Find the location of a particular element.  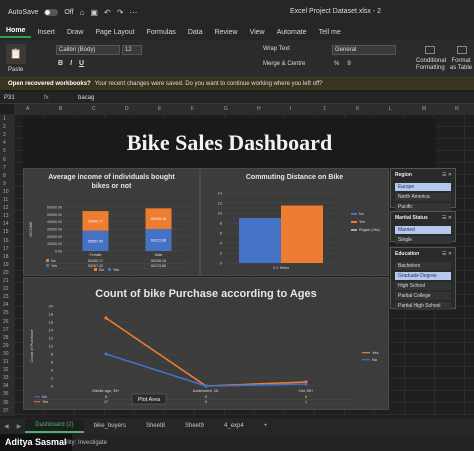

conditional-formatting-button: Conditional Formatting is located at coordinates (431, 59).